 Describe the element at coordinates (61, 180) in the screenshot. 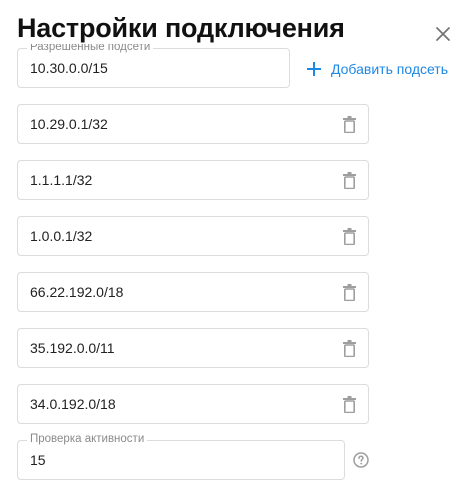

I see `subnet-value: 1.1.1.1/32` at that location.